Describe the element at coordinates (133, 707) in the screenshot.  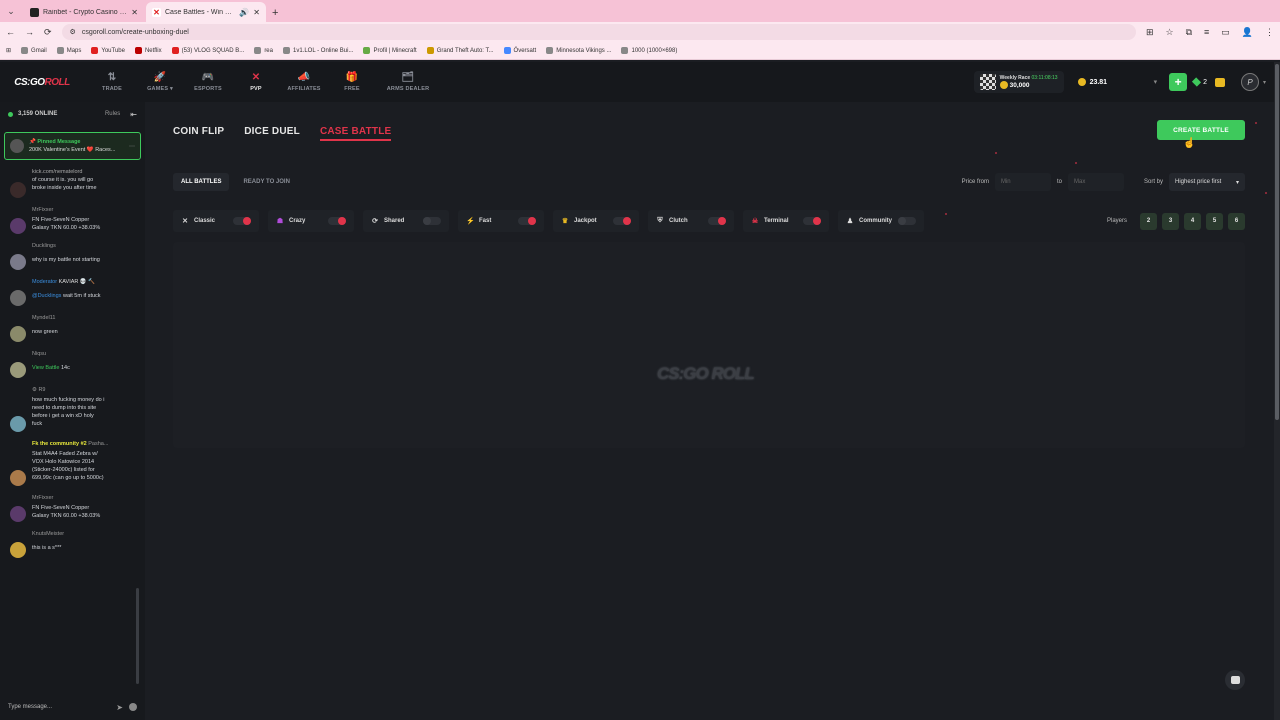
I see `emoji-icon` at that location.